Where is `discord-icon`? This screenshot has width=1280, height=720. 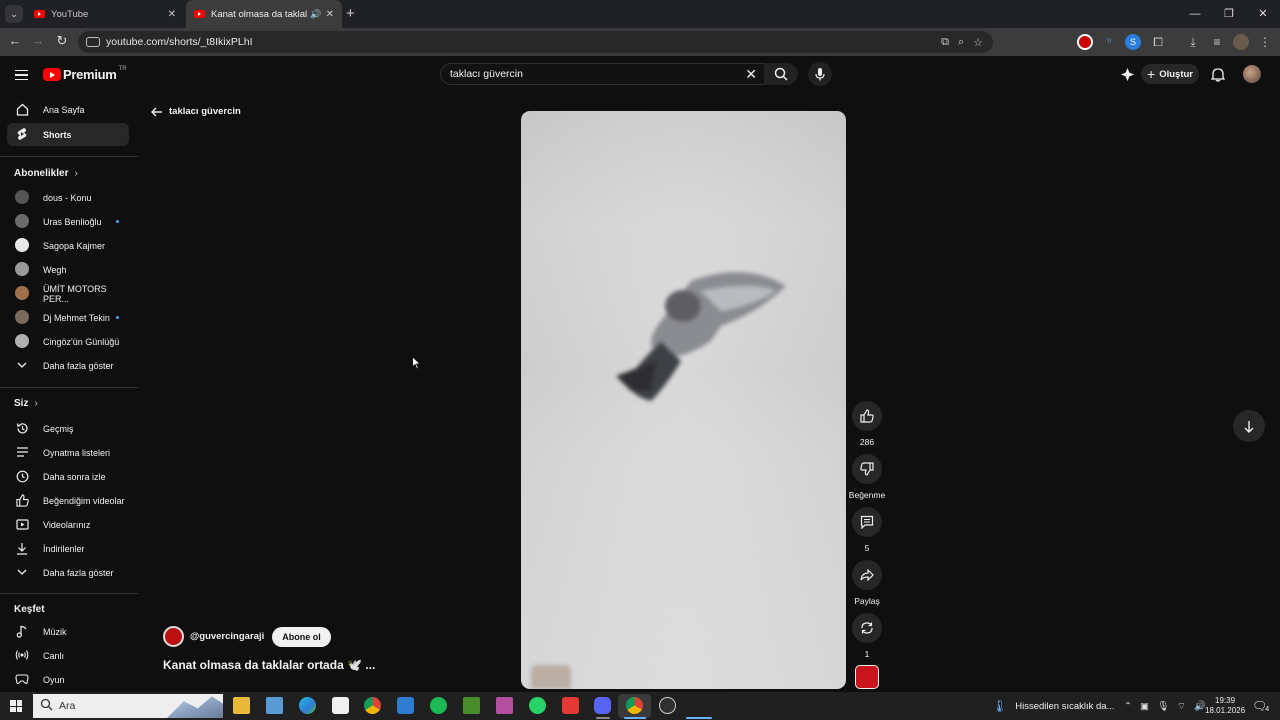 discord-icon is located at coordinates (602, 705).